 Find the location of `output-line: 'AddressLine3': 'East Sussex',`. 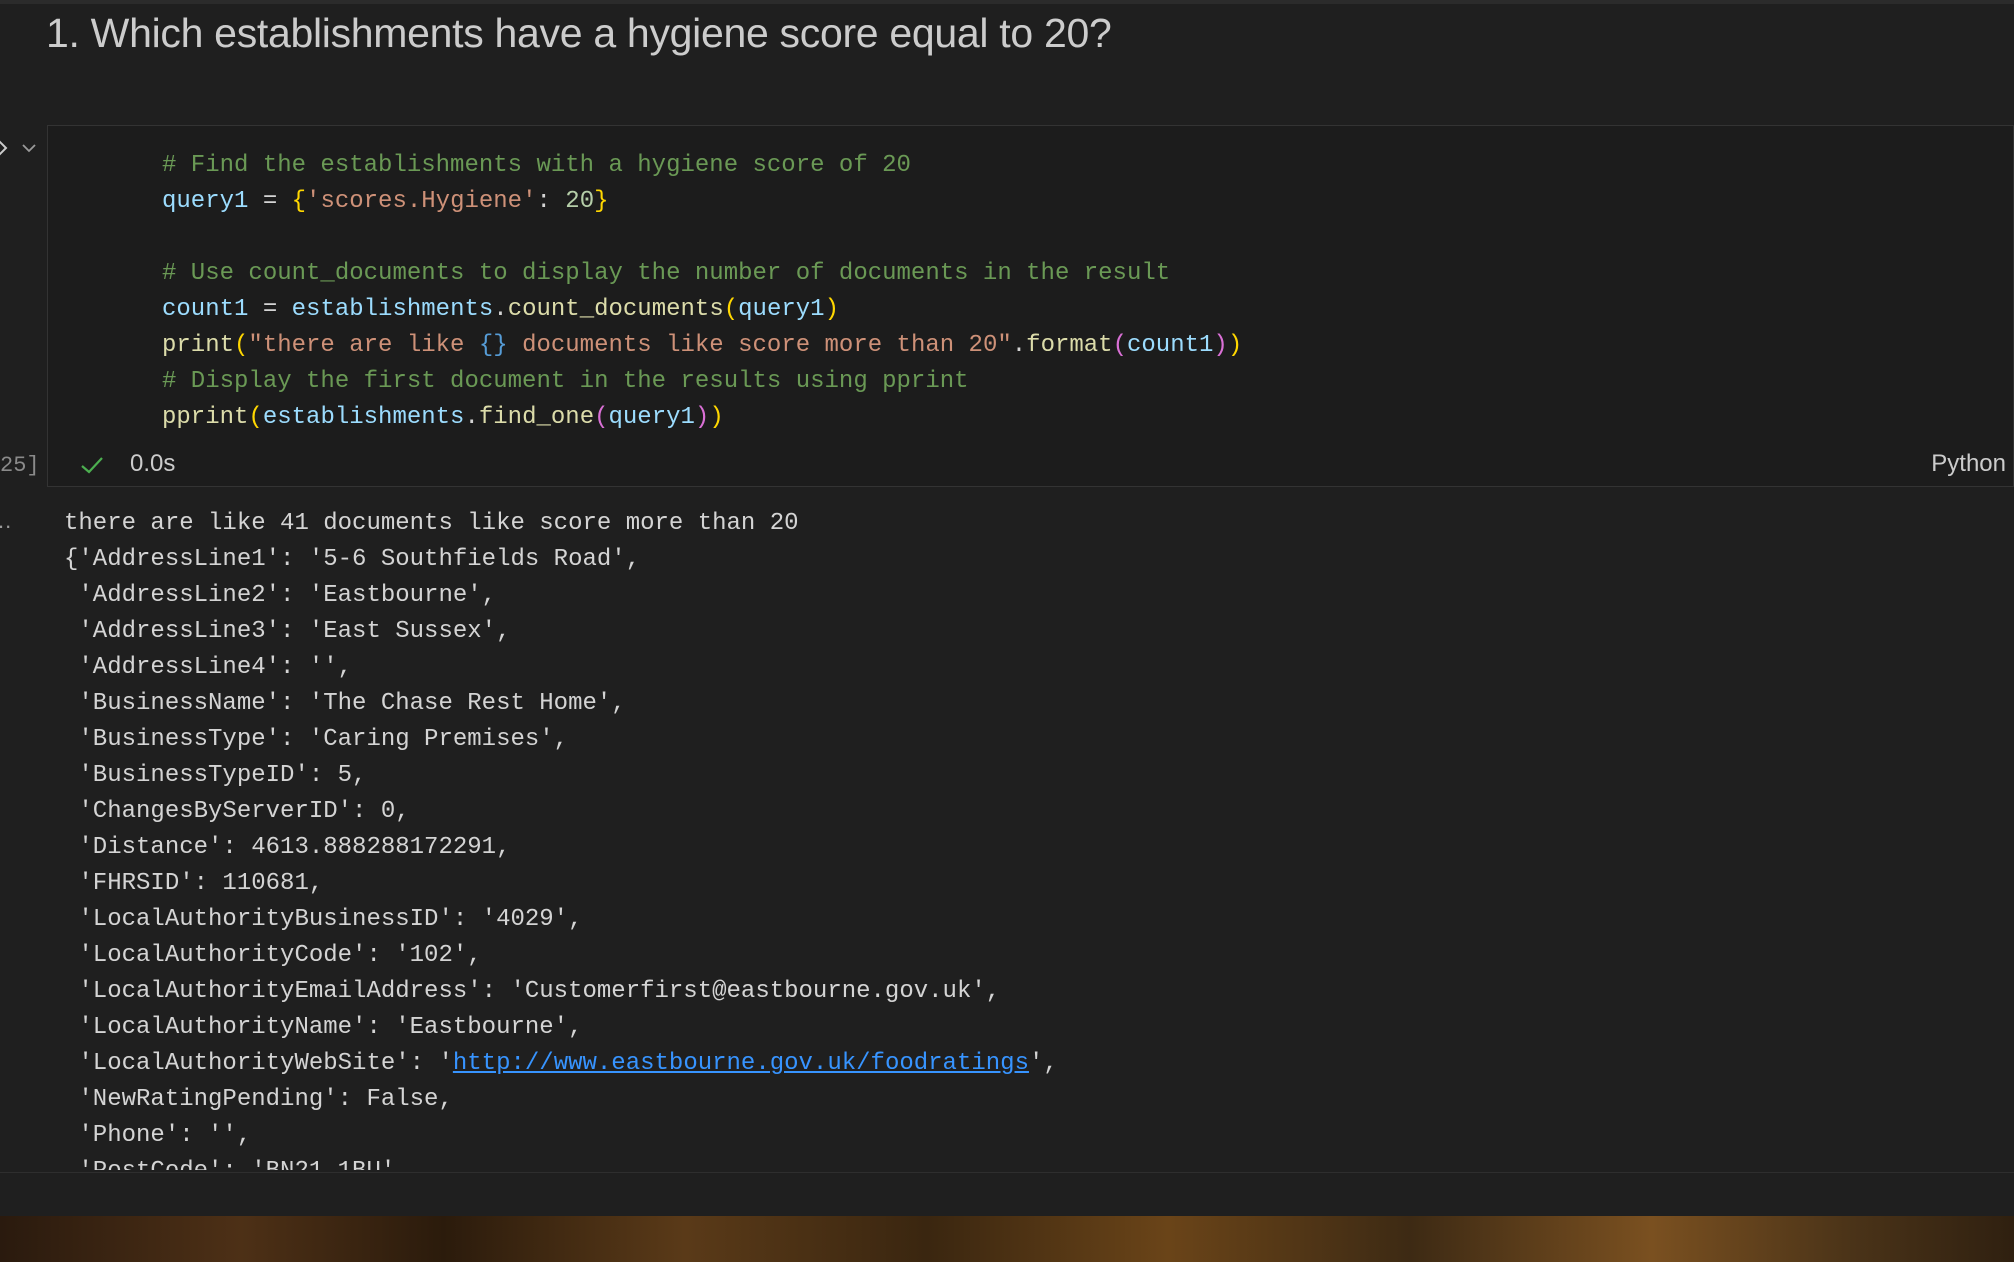

output-line: 'AddressLine3': 'East Sussex', is located at coordinates (287, 631).